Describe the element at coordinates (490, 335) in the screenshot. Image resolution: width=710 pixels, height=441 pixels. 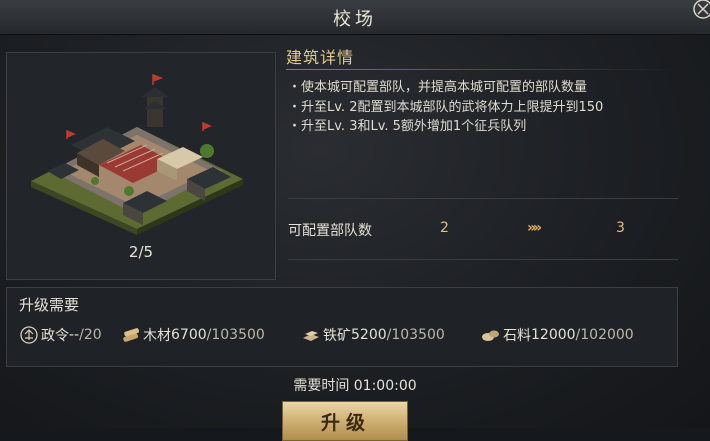
I see `stone-icon` at that location.